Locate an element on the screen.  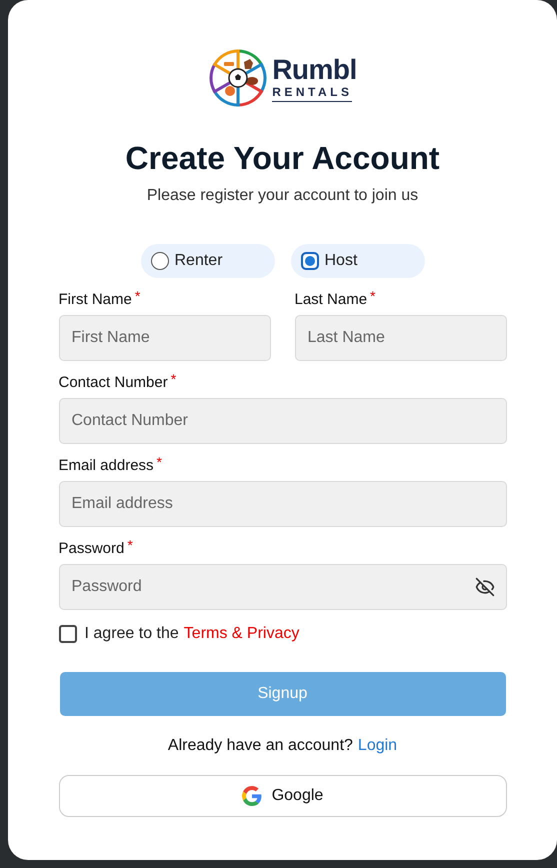
agree-text: I agree to the is located at coordinates (131, 634).